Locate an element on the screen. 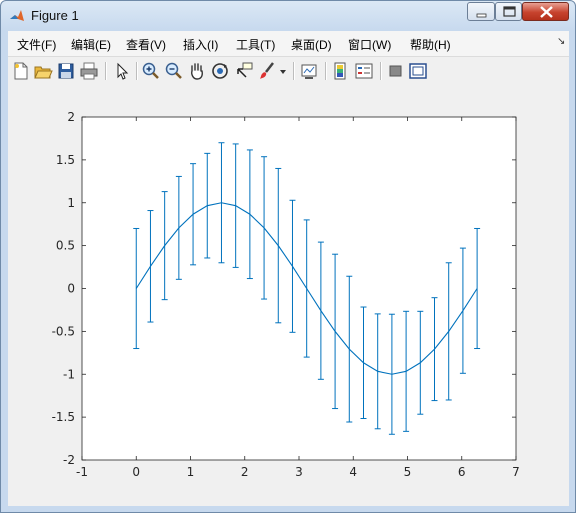 The height and width of the screenshot is (513, 576). x-tick-label: -1 is located at coordinates (82, 472).